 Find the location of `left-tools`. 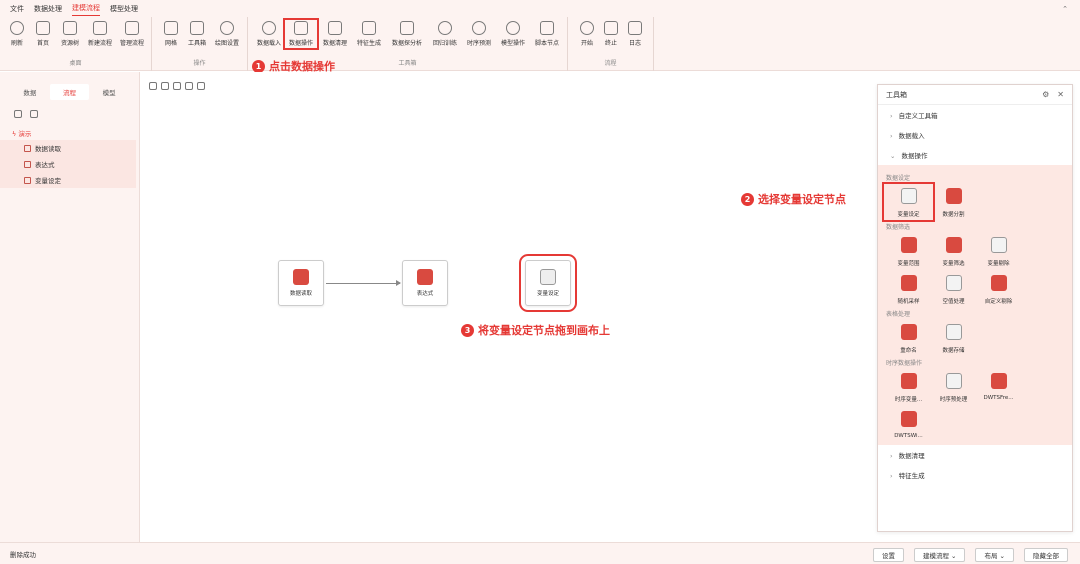

left-tools is located at coordinates (69, 114).